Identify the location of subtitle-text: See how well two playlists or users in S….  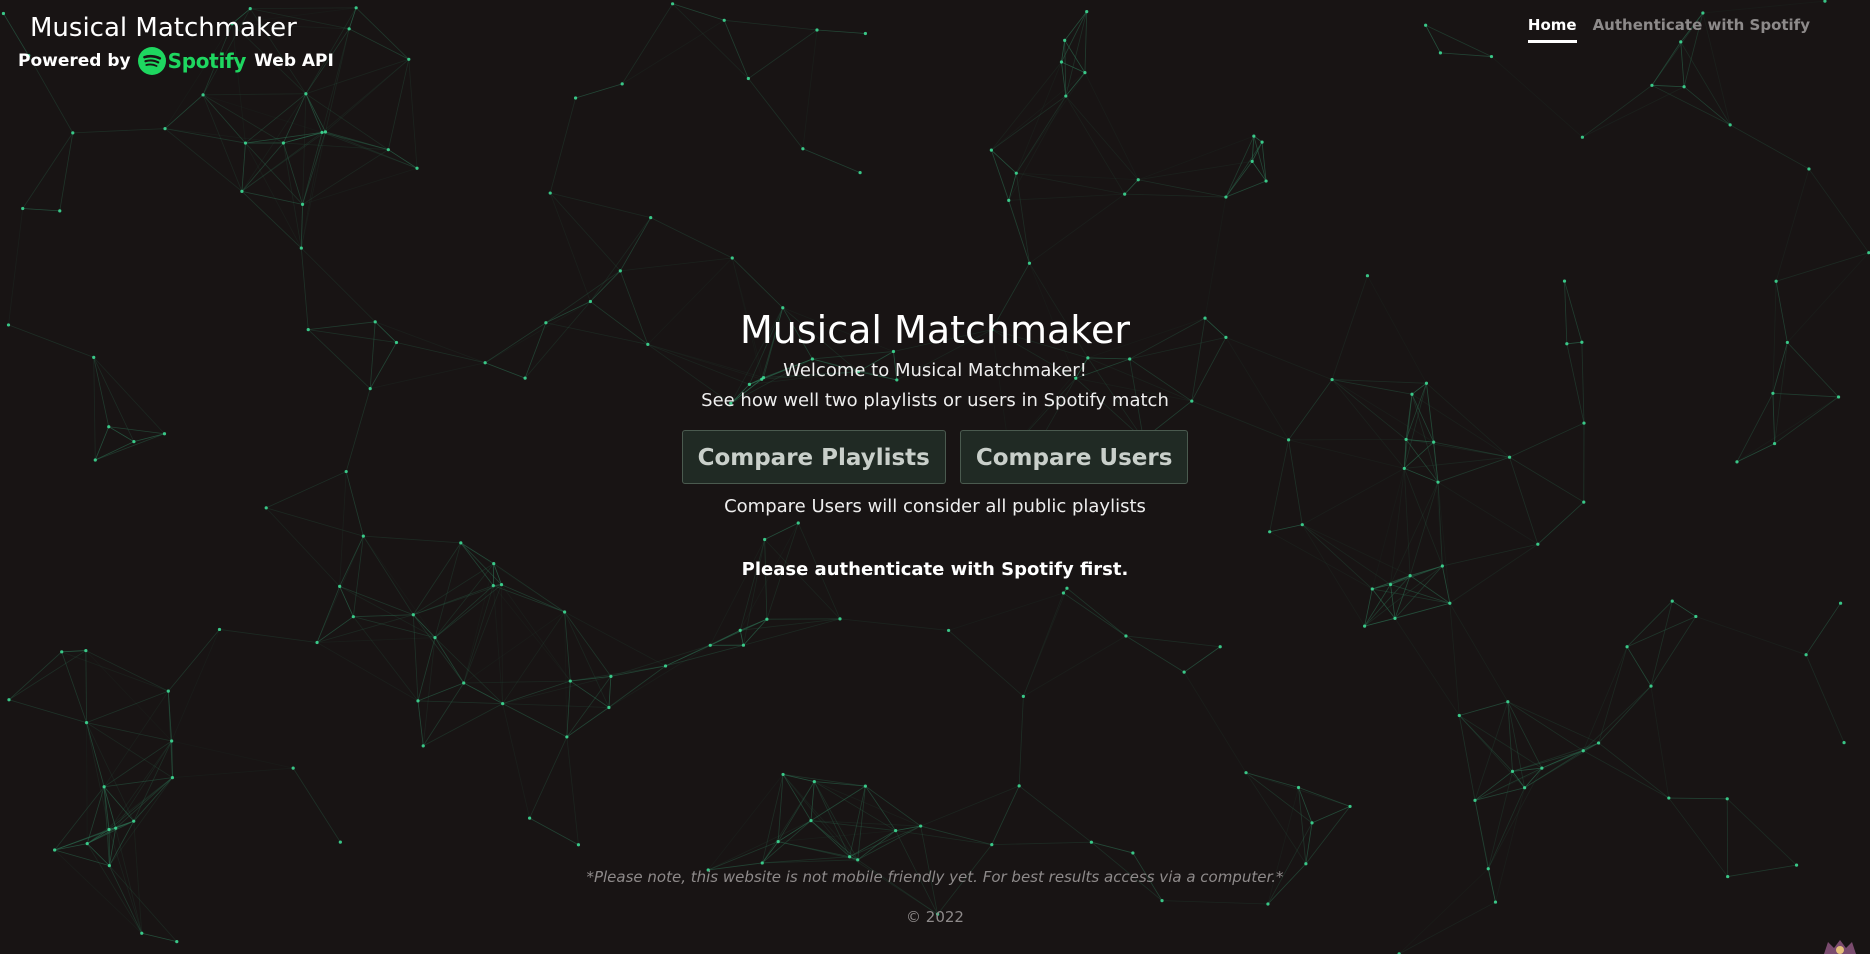
(935, 400).